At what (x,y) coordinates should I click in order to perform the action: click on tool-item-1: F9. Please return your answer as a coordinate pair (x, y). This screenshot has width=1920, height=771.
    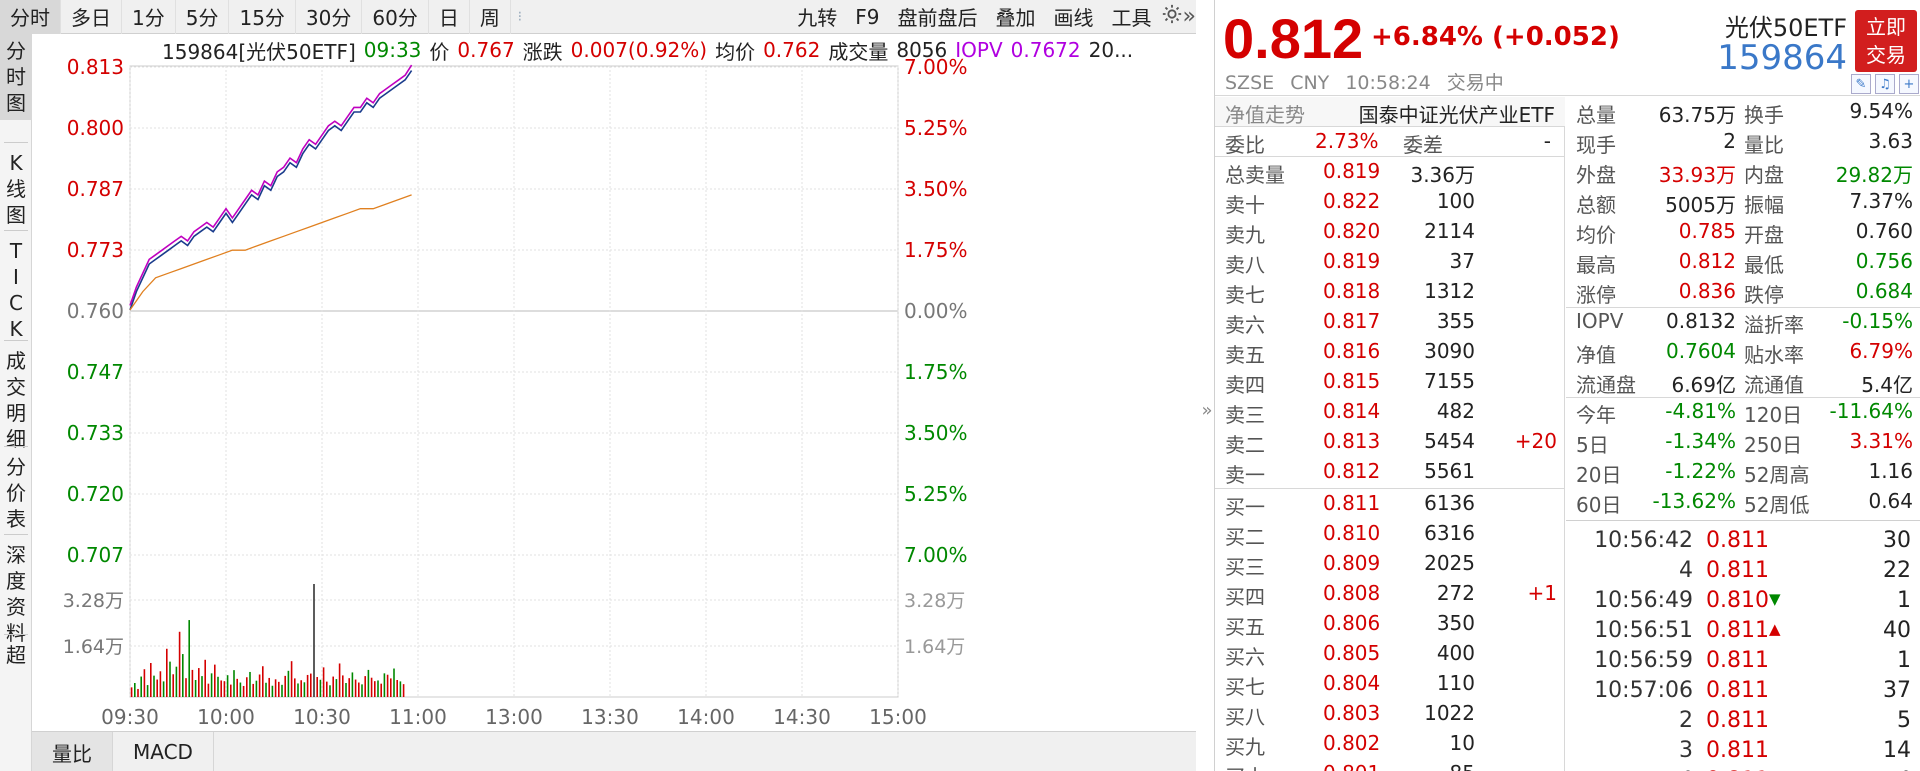
    Looking at the image, I should click on (867, 17).